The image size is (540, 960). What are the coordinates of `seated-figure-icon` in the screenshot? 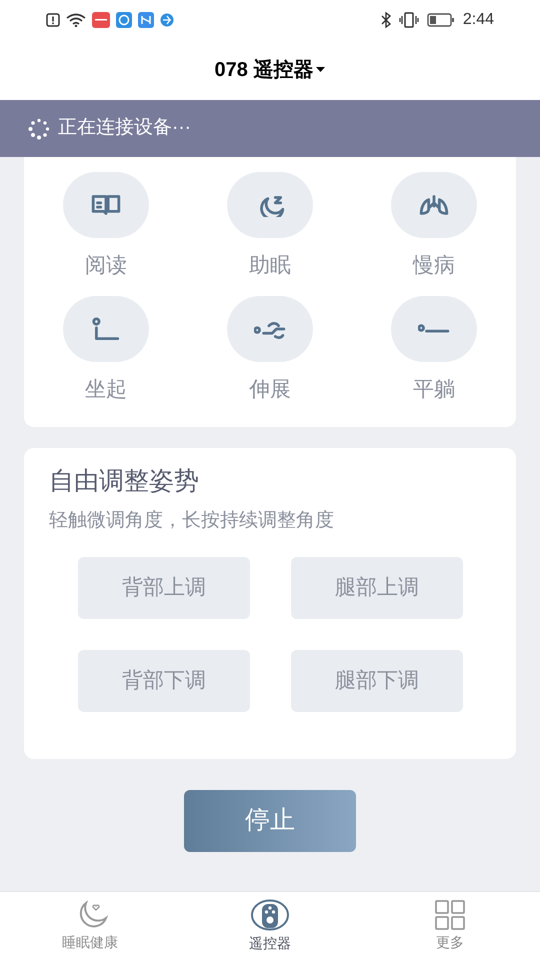 It's located at (106, 328).